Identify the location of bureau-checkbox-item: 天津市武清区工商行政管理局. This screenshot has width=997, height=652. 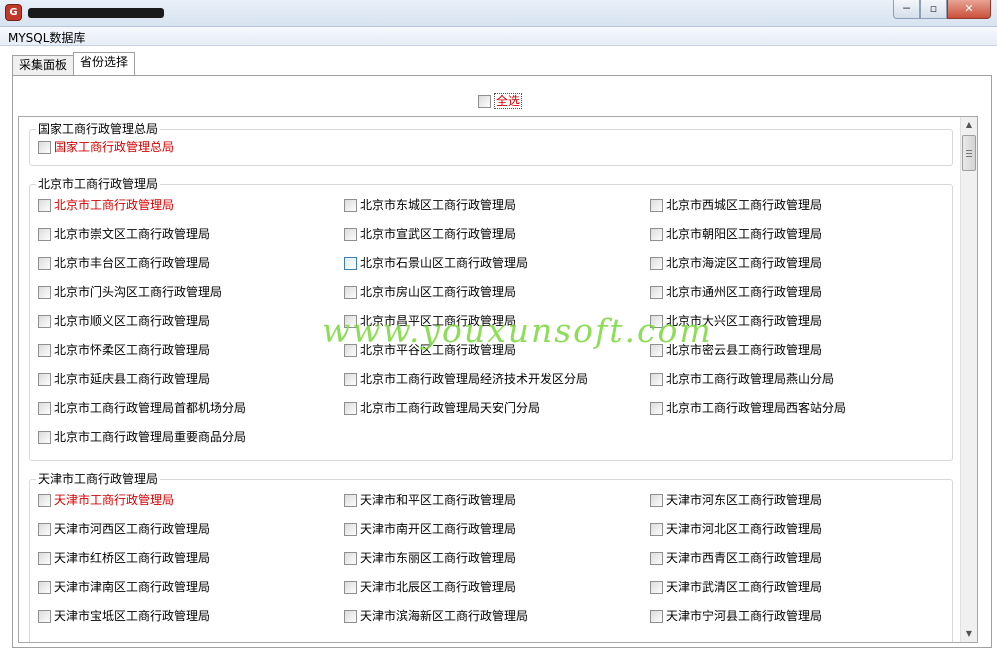
(736, 587).